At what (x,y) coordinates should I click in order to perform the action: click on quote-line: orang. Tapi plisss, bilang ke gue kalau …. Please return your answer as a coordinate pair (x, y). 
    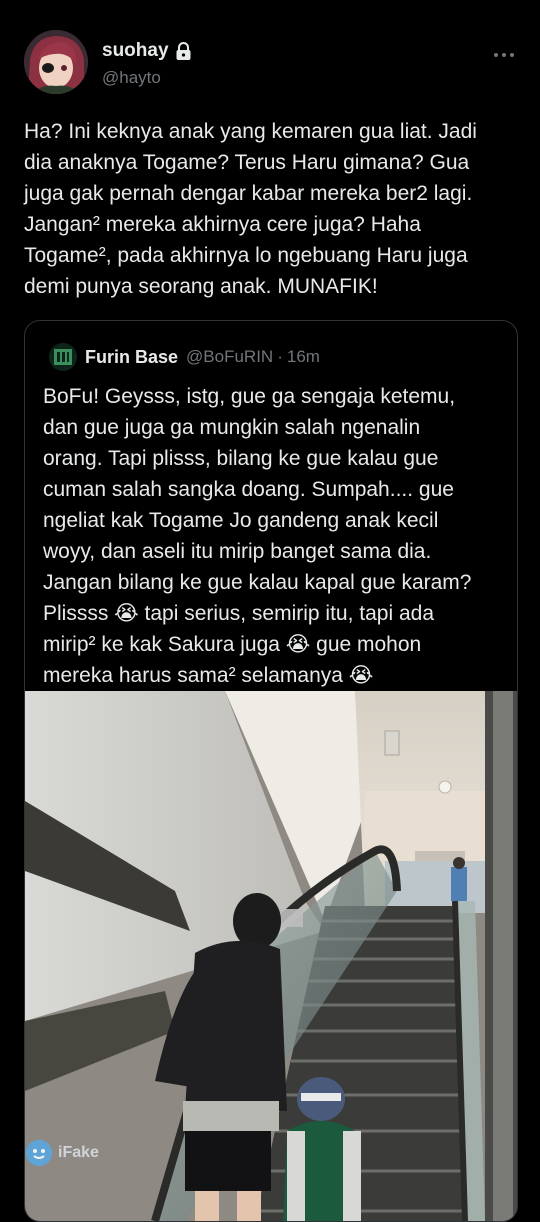
    Looking at the image, I should click on (241, 458).